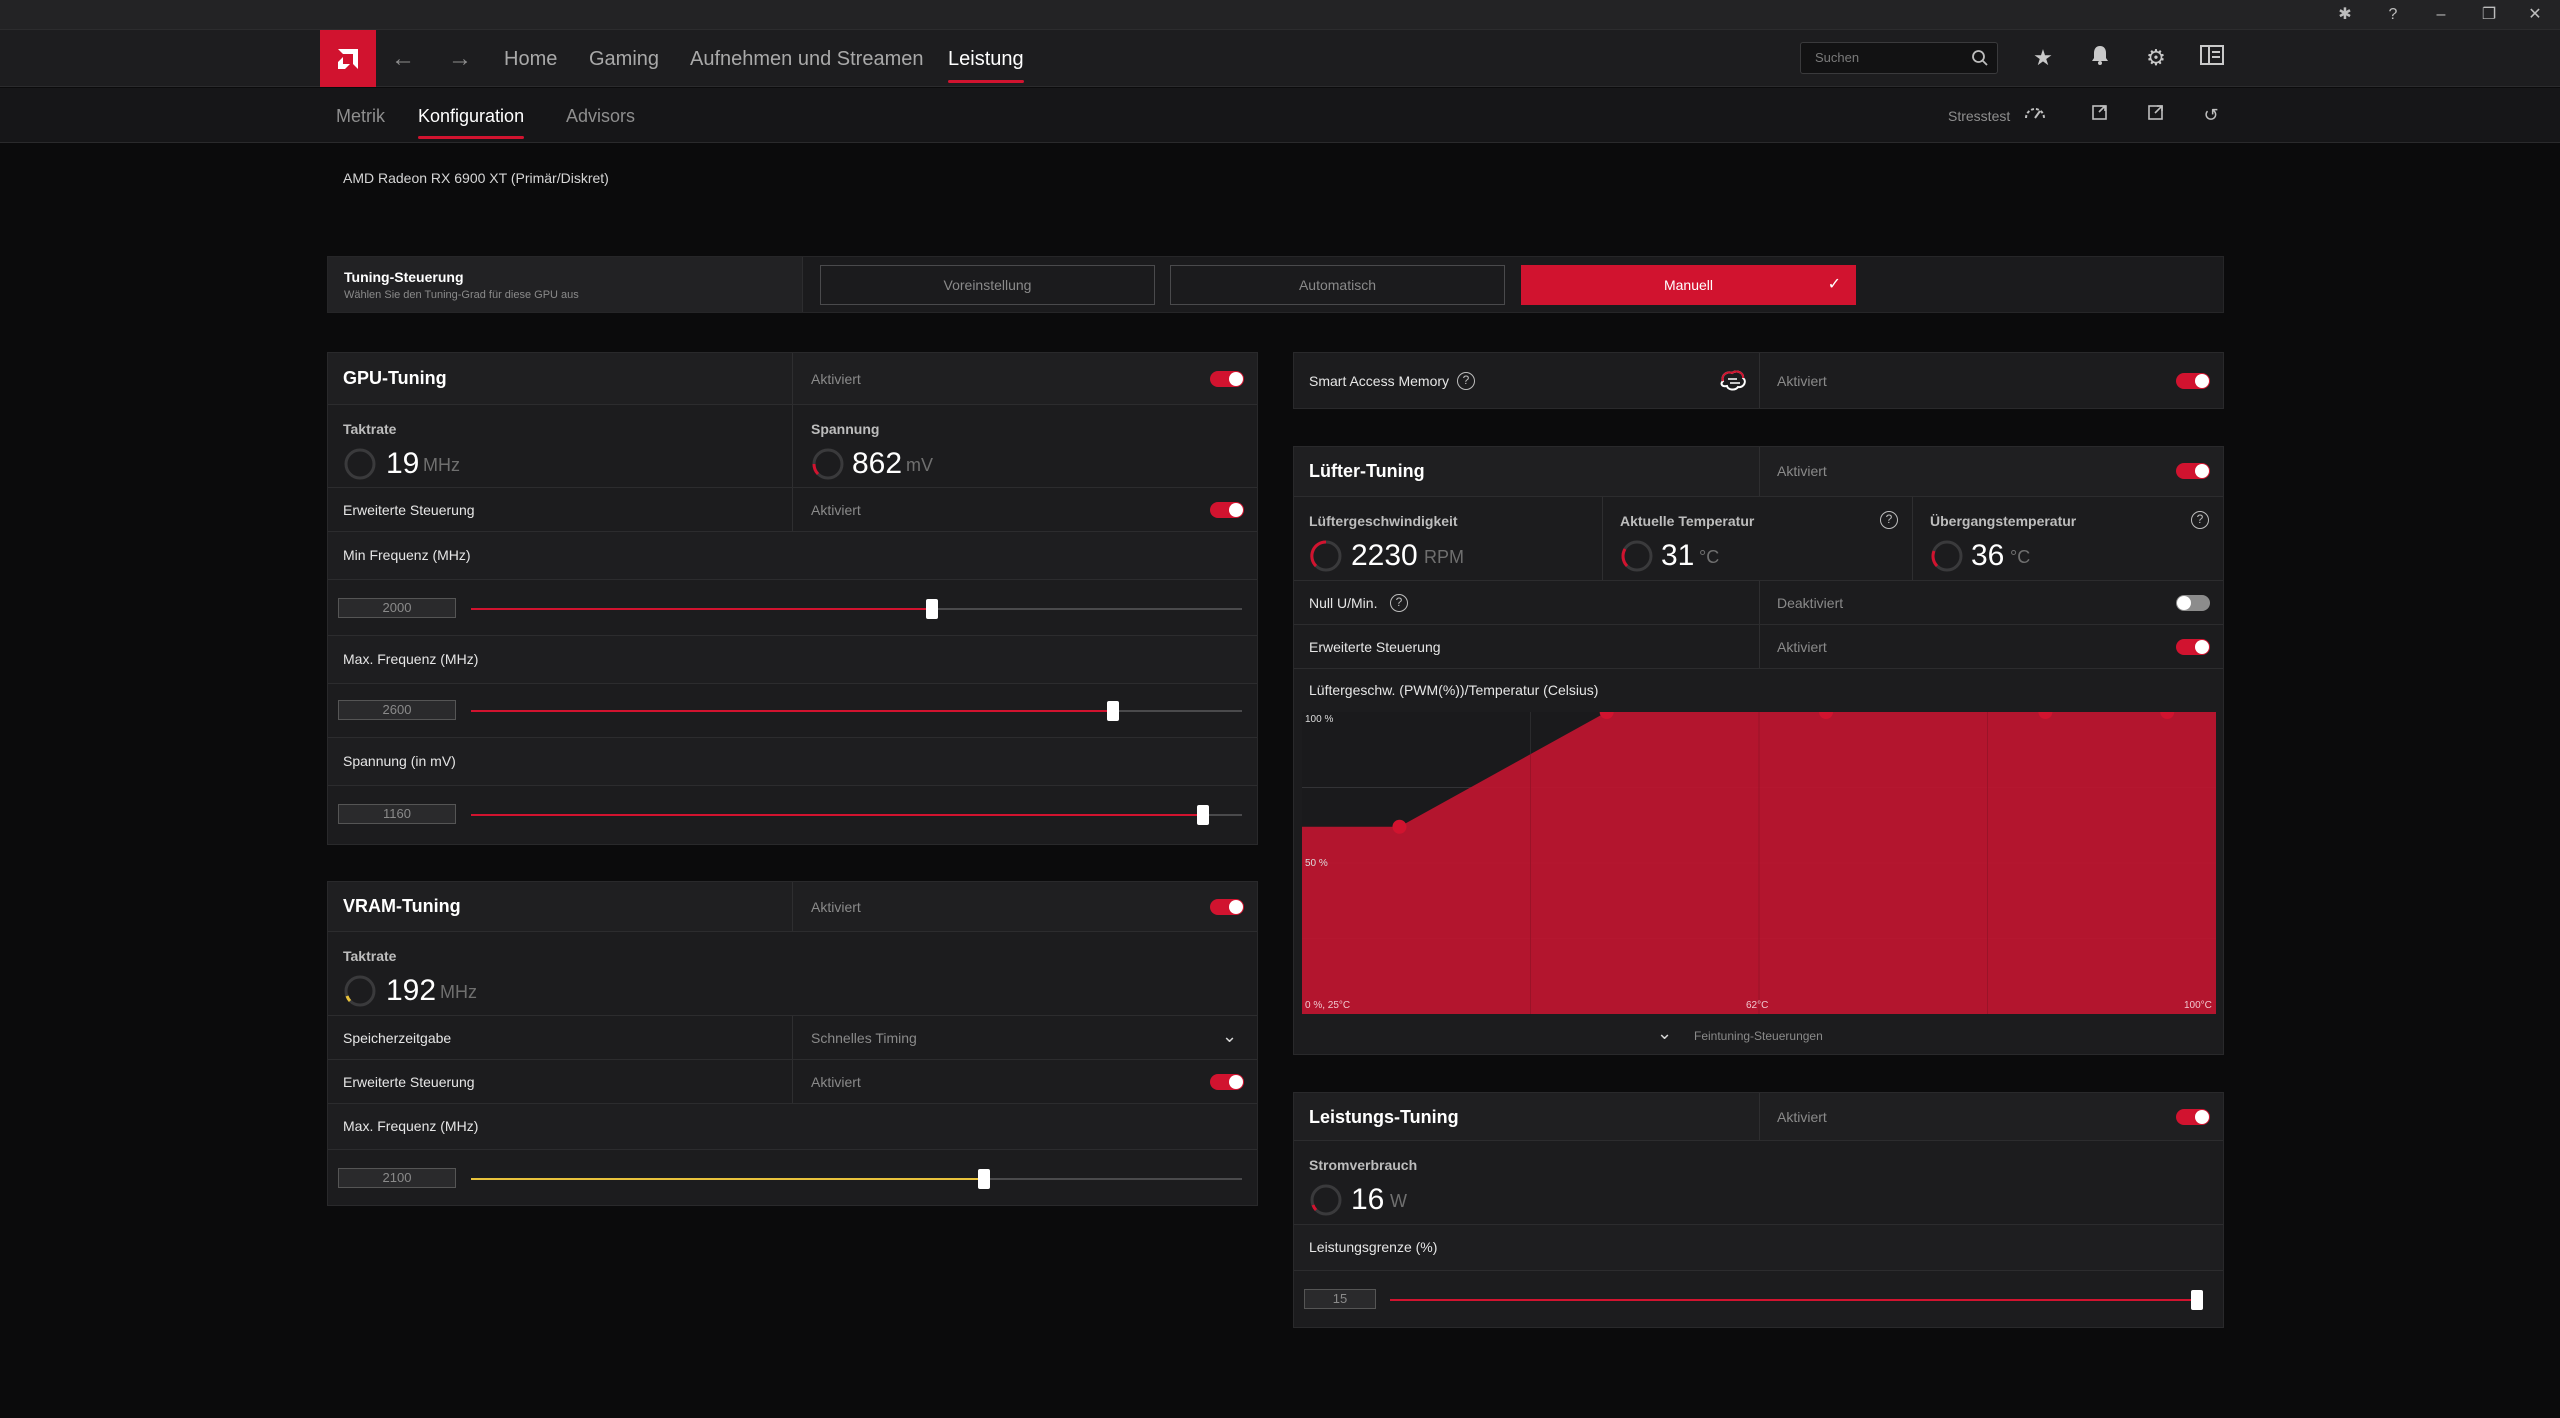 This screenshot has width=2560, height=1418. Describe the element at coordinates (702, 609) in the screenshot. I see `min-freq-slider-fill` at that location.